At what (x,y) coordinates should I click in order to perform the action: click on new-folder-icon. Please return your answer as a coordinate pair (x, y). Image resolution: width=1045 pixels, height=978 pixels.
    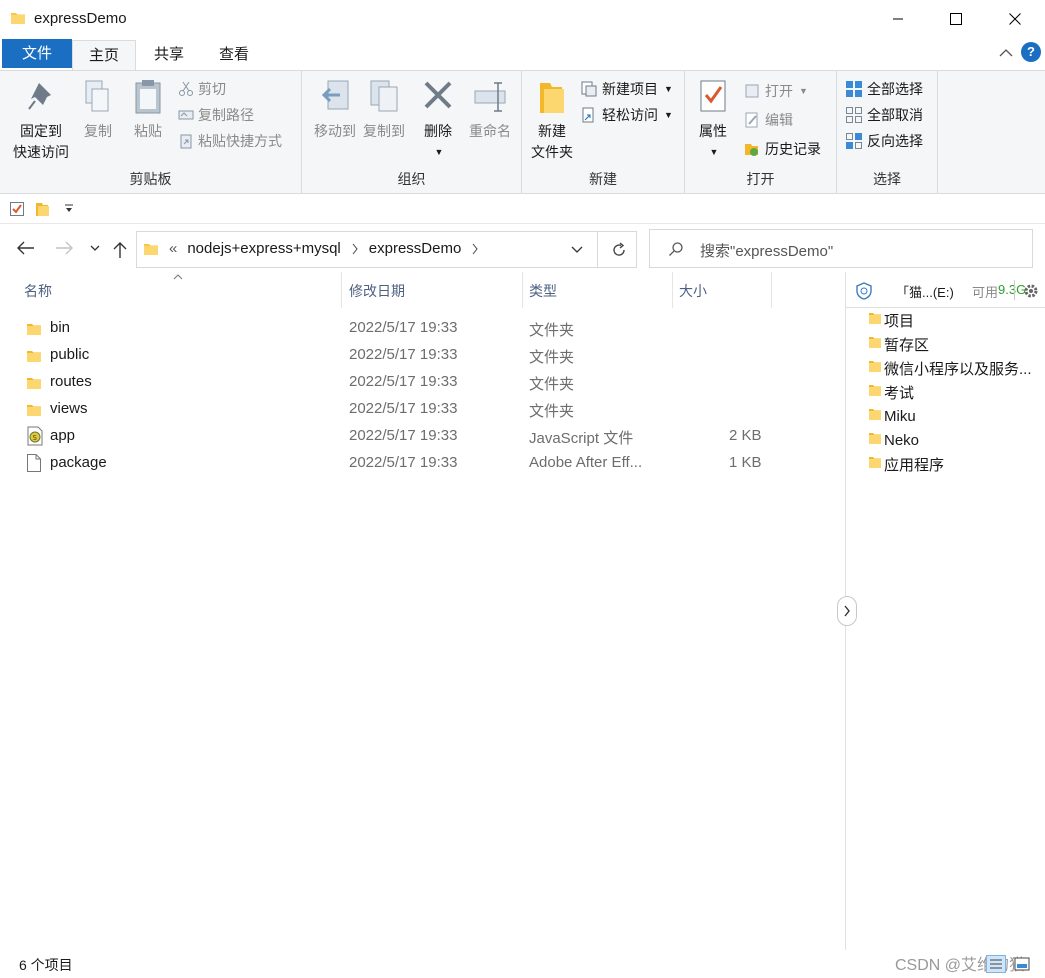
    Looking at the image, I should click on (42, 209).